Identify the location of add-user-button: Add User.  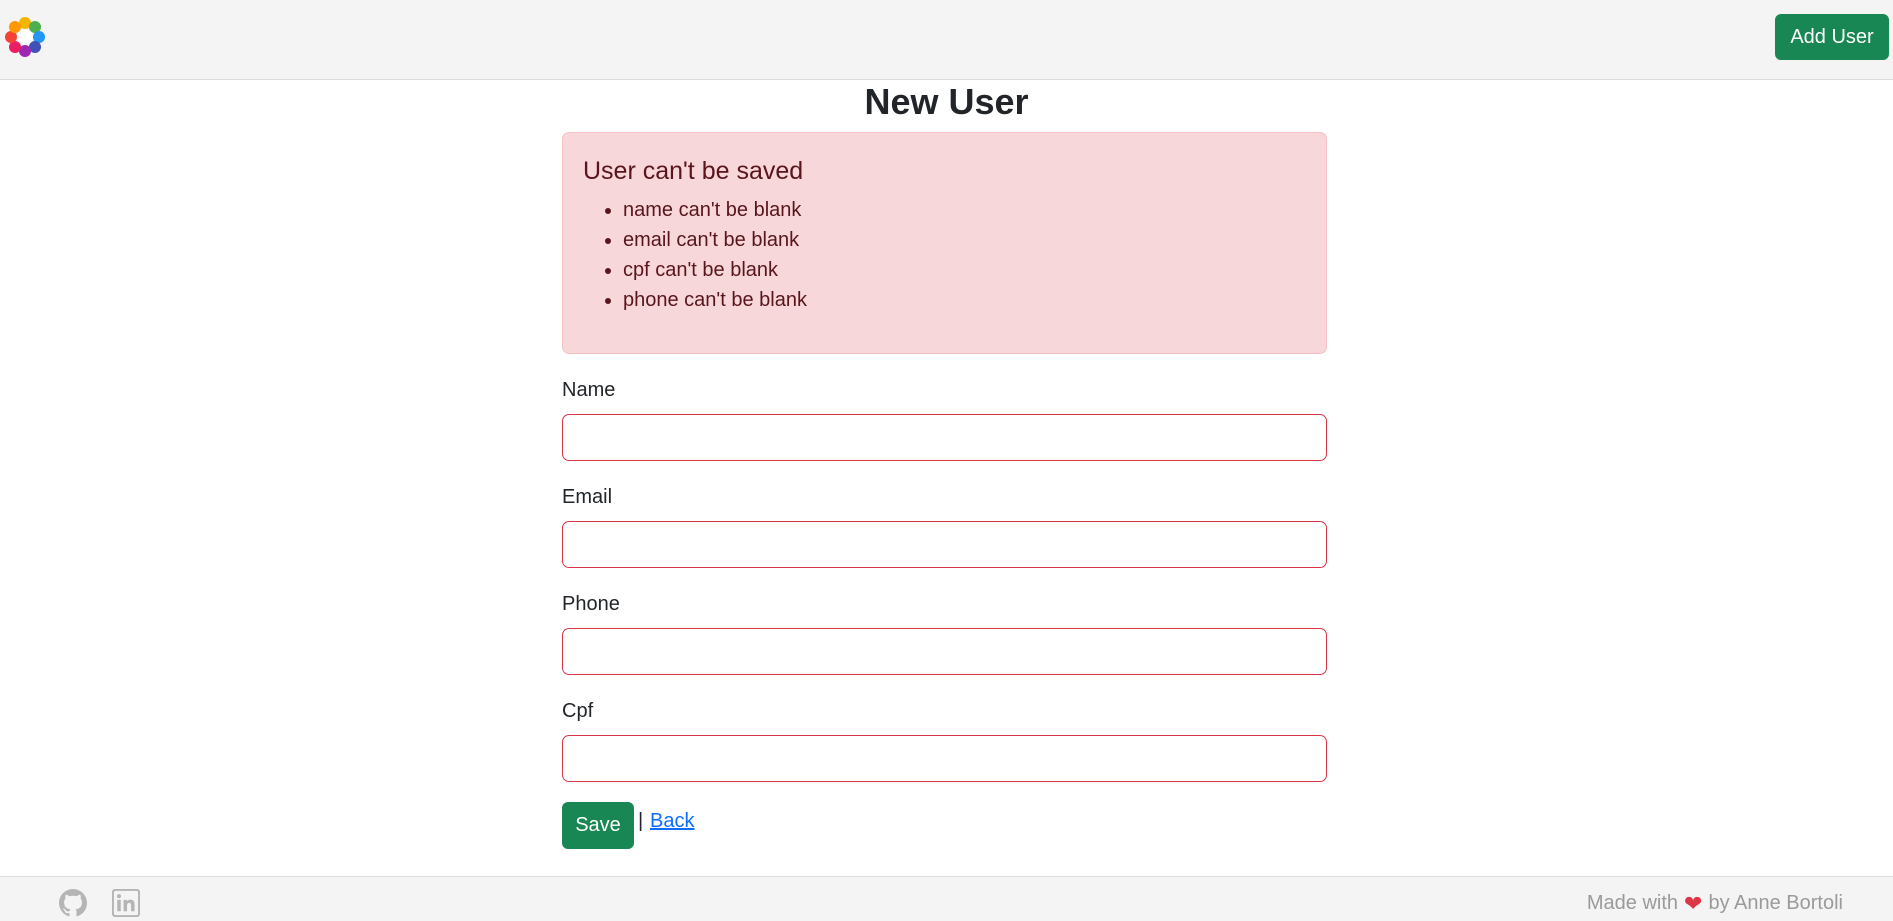
(1832, 37).